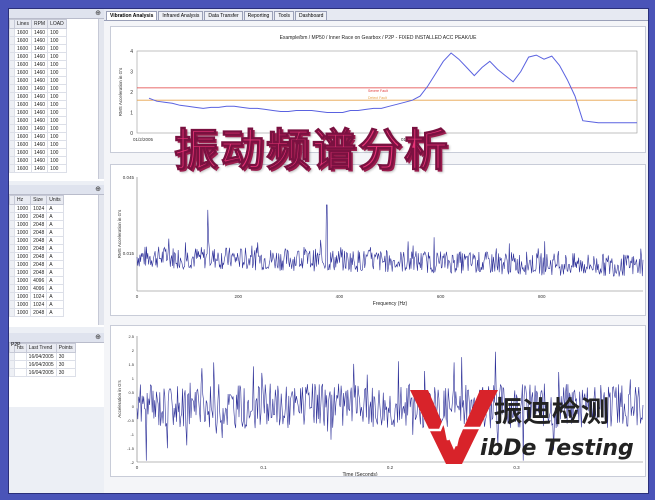  What do you see at coordinates (378, 91) in the screenshot?
I see `severe-fault-label: Severe Fault` at bounding box center [378, 91].